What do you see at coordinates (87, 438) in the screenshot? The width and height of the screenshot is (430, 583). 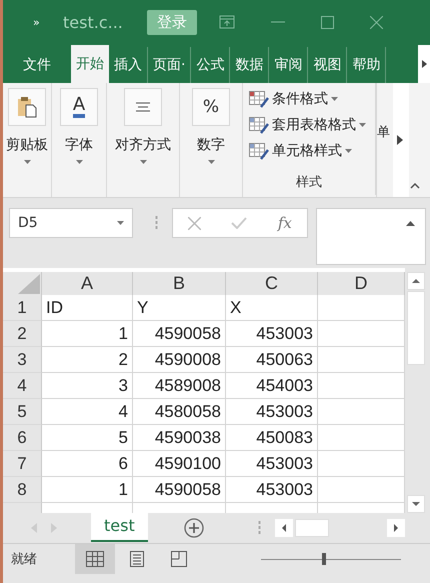 I see `table-cell: 5` at bounding box center [87, 438].